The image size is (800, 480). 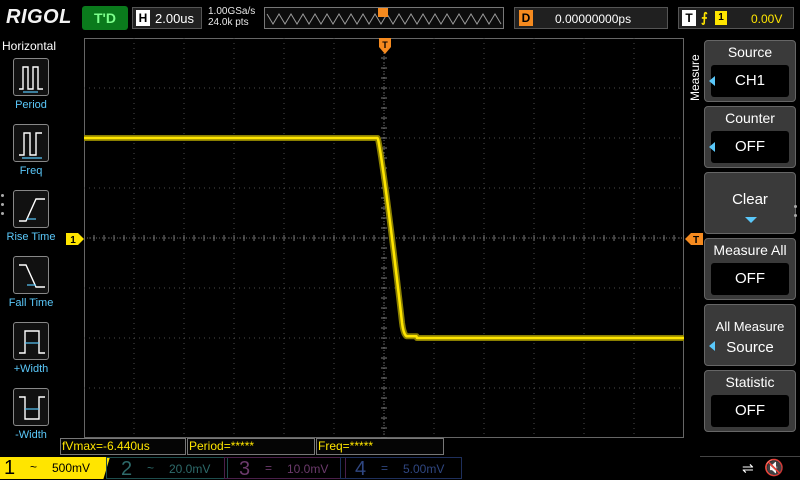 What do you see at coordinates (190, 469) in the screenshot?
I see `channel-scale: 20.0mV` at bounding box center [190, 469].